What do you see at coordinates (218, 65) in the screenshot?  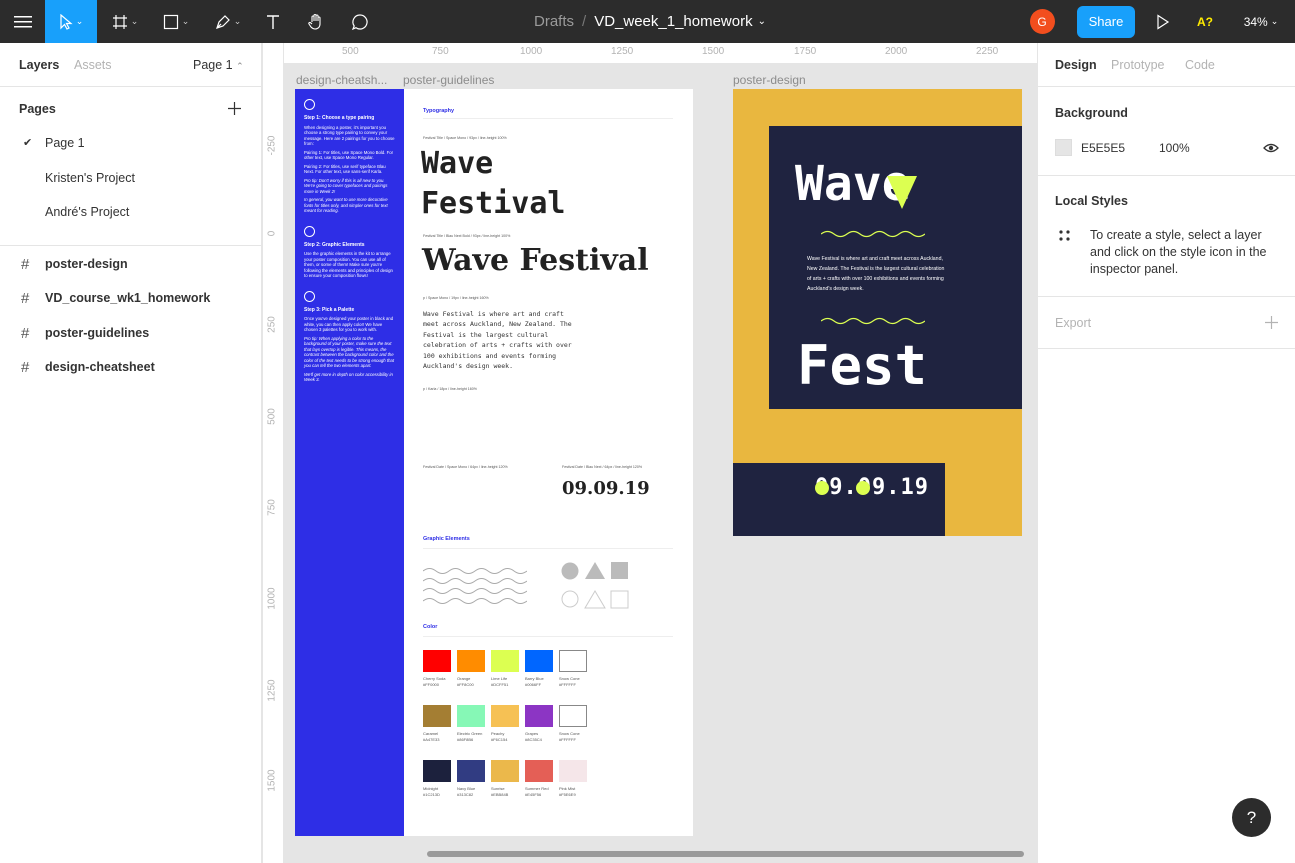 I see `page-switcher: Page 1 ⌃` at bounding box center [218, 65].